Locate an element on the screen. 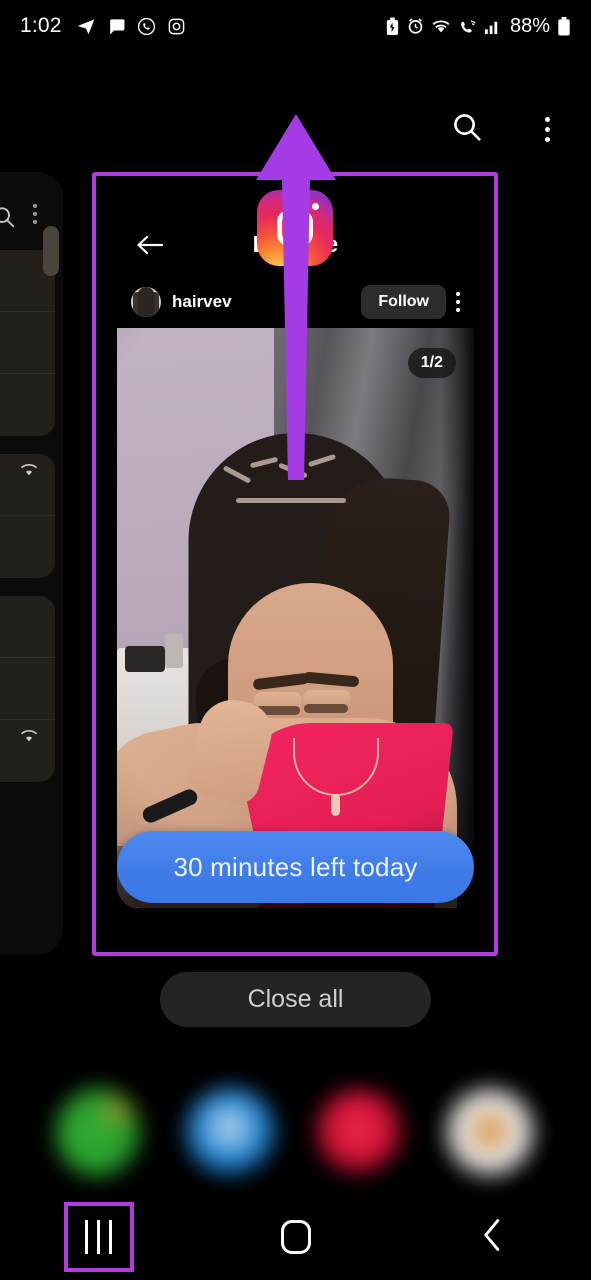 Image resolution: width=591 pixels, height=1280 pixels. app-dock is located at coordinates (295, 1132).